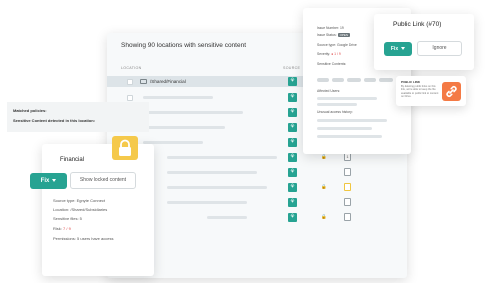  Describe the element at coordinates (62, 228) in the screenshot. I see `risk: Risk: 7 / 9` at that location.